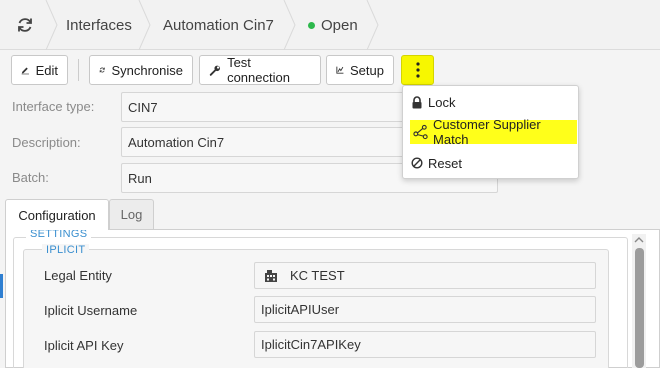 Image resolution: width=660 pixels, height=368 pixels. I want to click on breadcrumb: Interfaces Automation Cin7 Open, so click(330, 25).